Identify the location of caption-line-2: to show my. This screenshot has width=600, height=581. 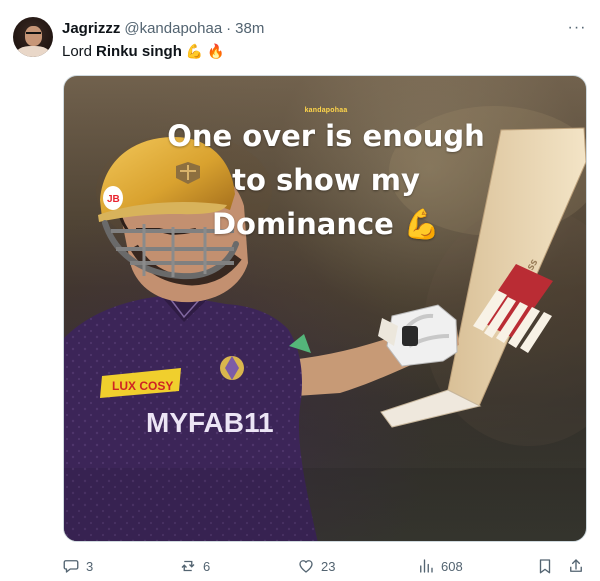
(326, 180).